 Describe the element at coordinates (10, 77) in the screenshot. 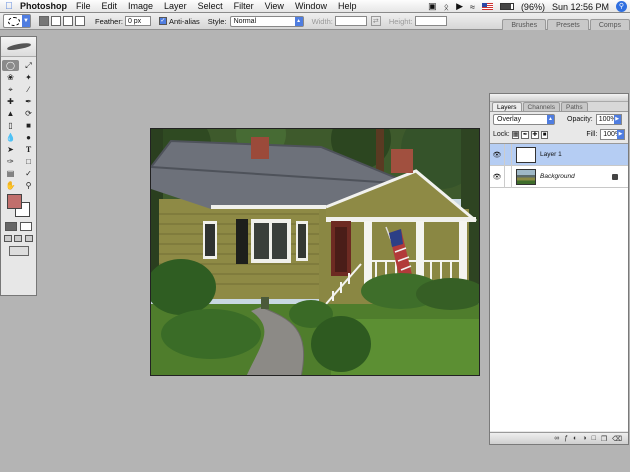

I see `lasso-tool-icon: ❀` at that location.